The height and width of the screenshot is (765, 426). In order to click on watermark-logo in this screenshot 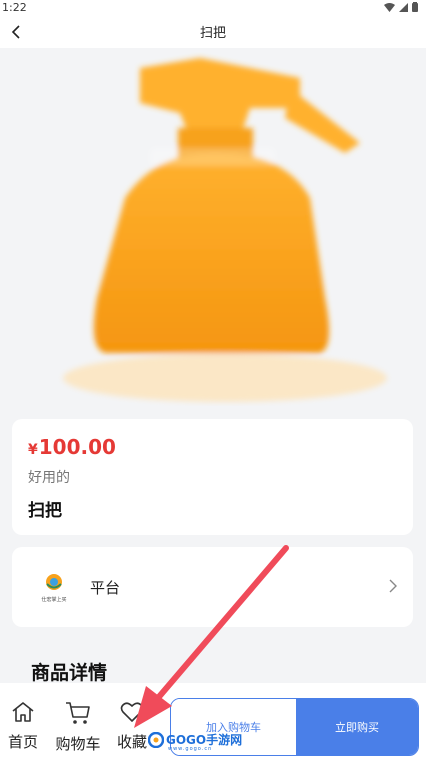, I will do `click(156, 739)`.